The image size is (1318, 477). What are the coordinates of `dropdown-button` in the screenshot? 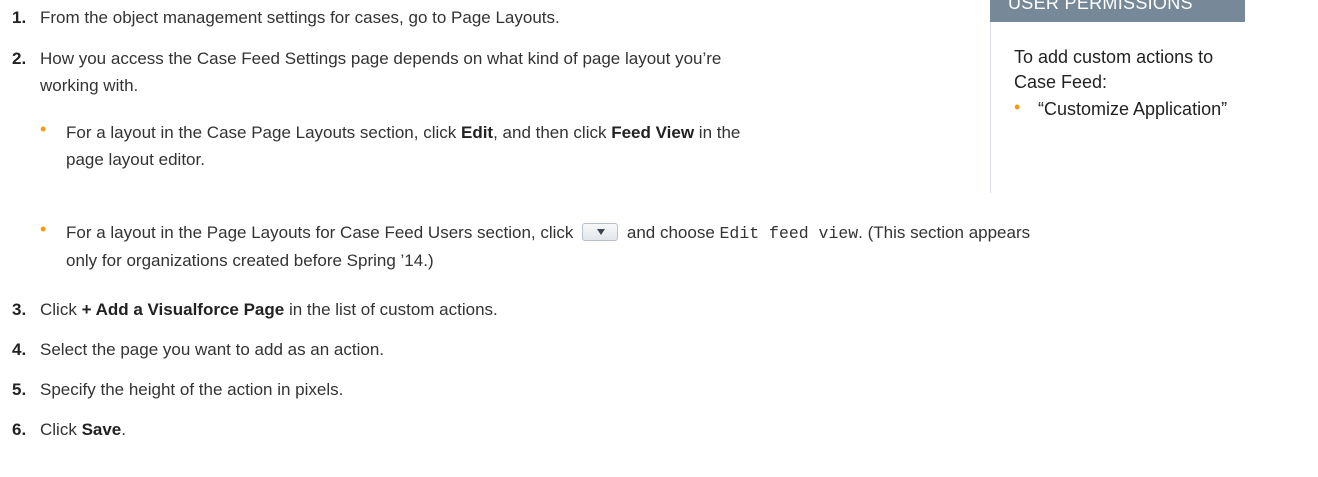 It's located at (600, 232).